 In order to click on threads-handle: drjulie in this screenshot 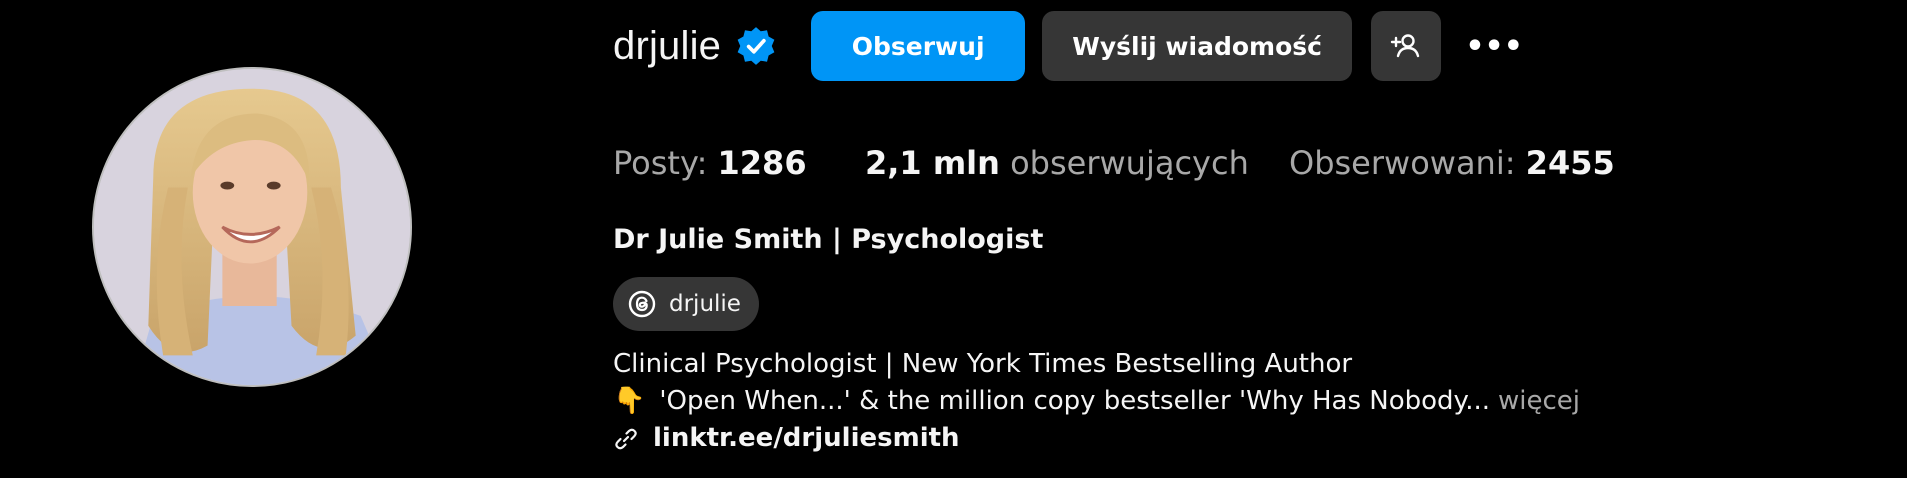, I will do `click(705, 304)`.